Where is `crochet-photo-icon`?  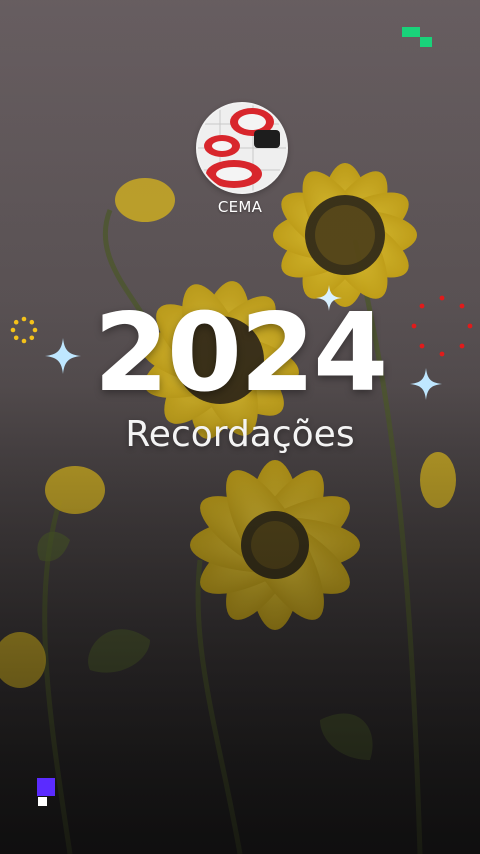 crochet-photo-icon is located at coordinates (242, 148).